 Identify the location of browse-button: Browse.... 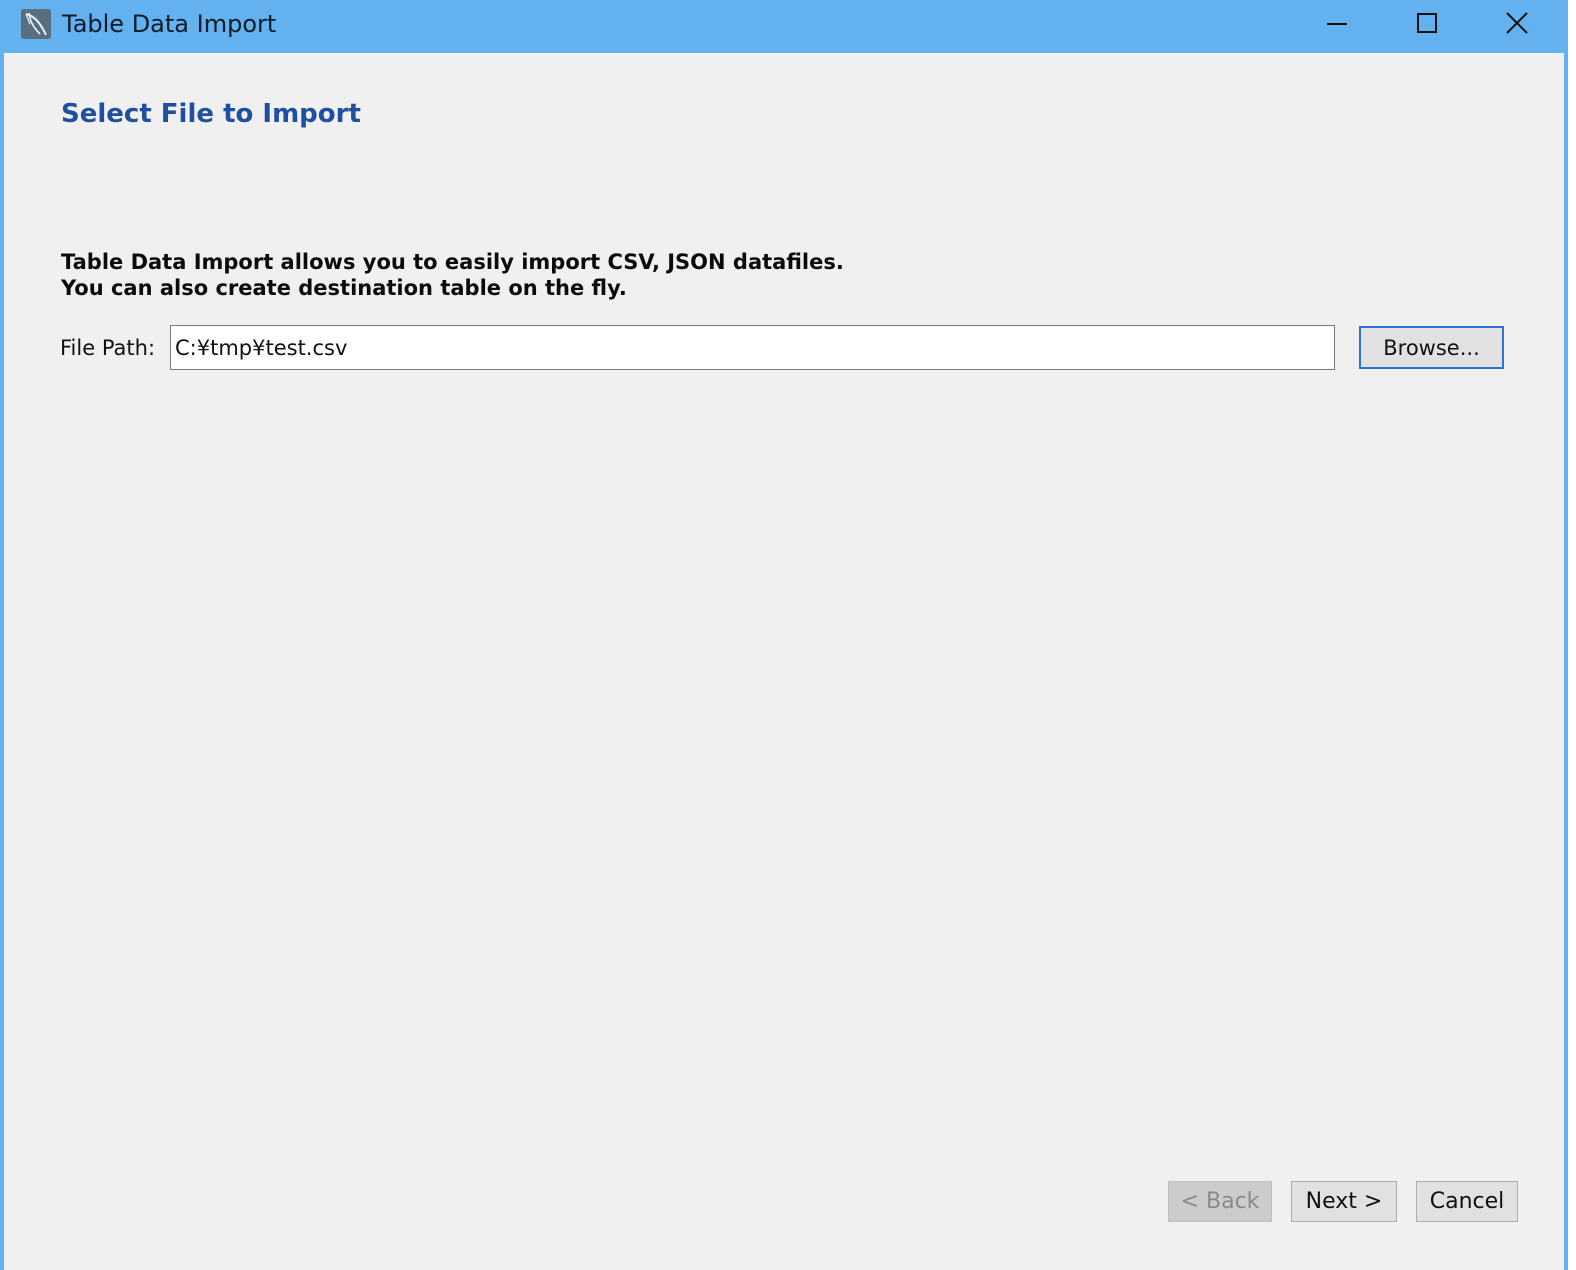
(1431, 347).